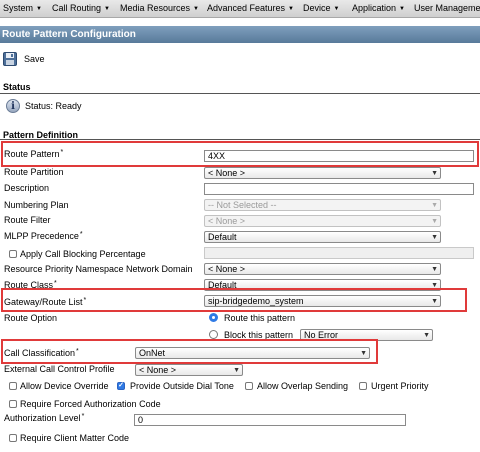 The height and width of the screenshot is (452, 480). Describe the element at coordinates (22, 8) in the screenshot. I see `menu-system: System ▼` at that location.